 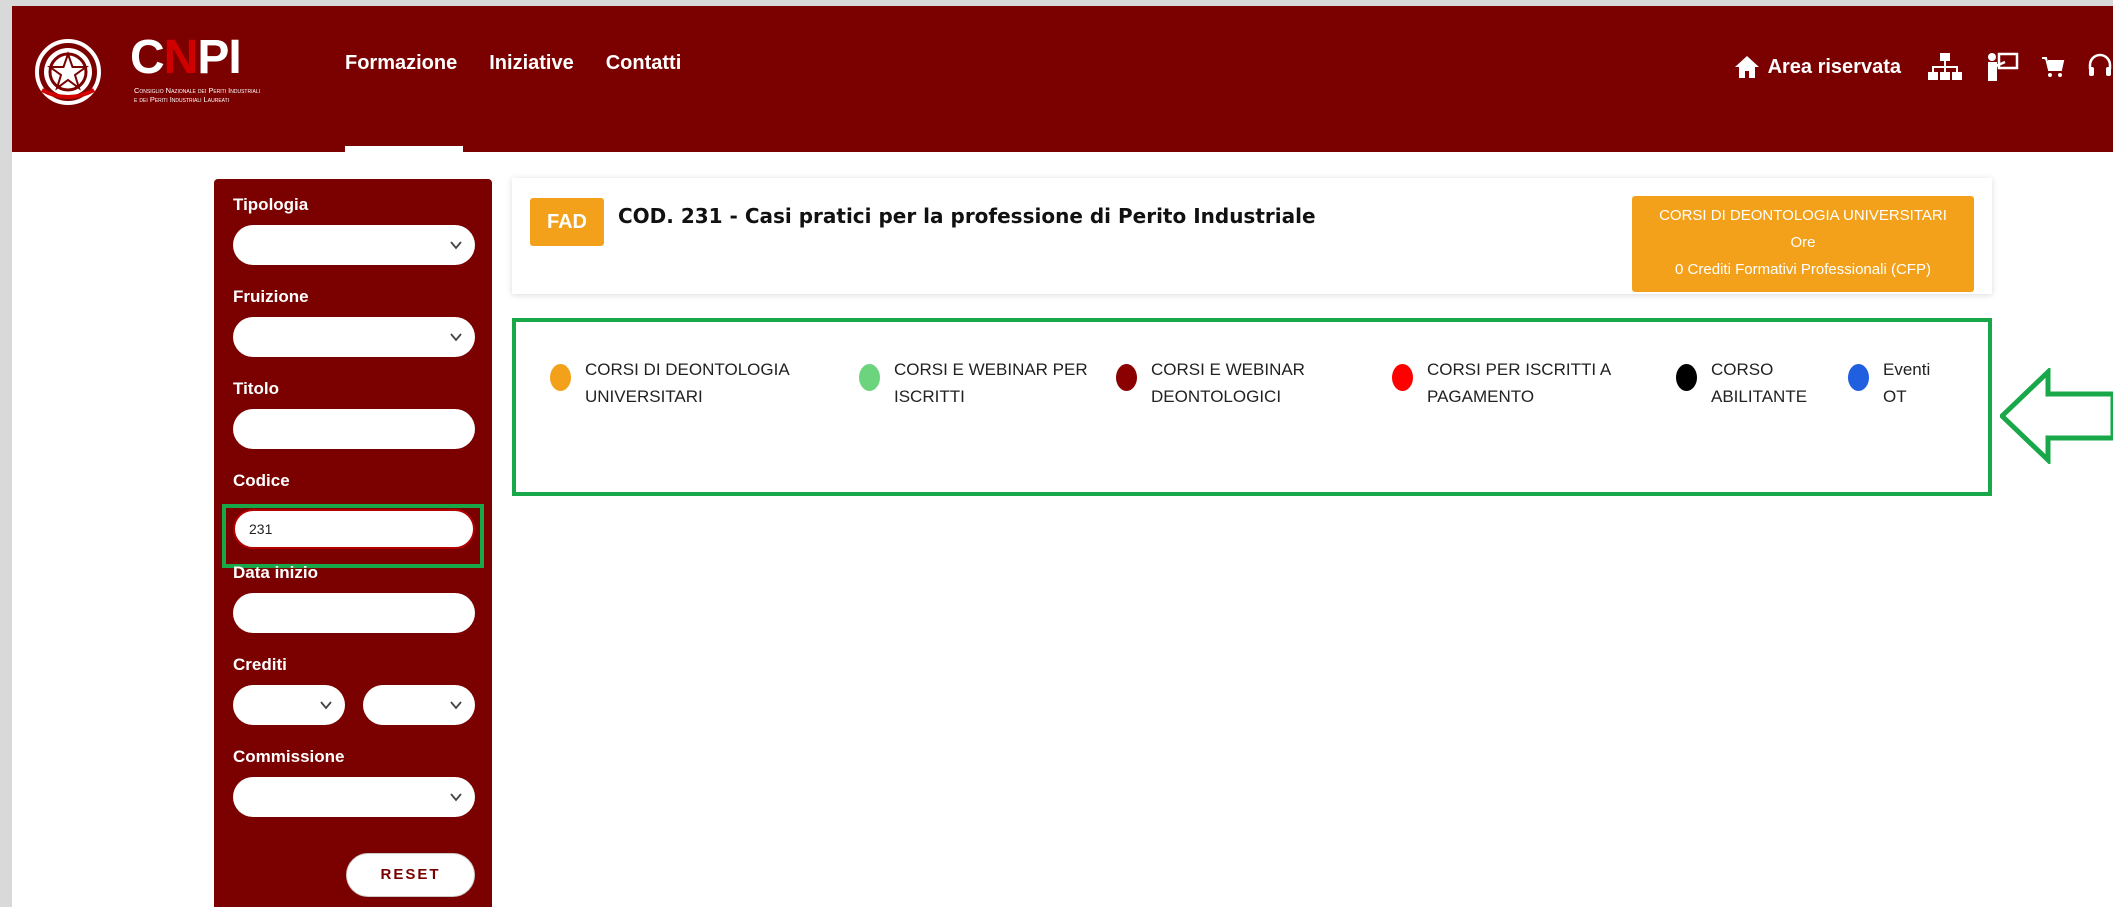 What do you see at coordinates (2053, 67) in the screenshot?
I see `cart-icon` at bounding box center [2053, 67].